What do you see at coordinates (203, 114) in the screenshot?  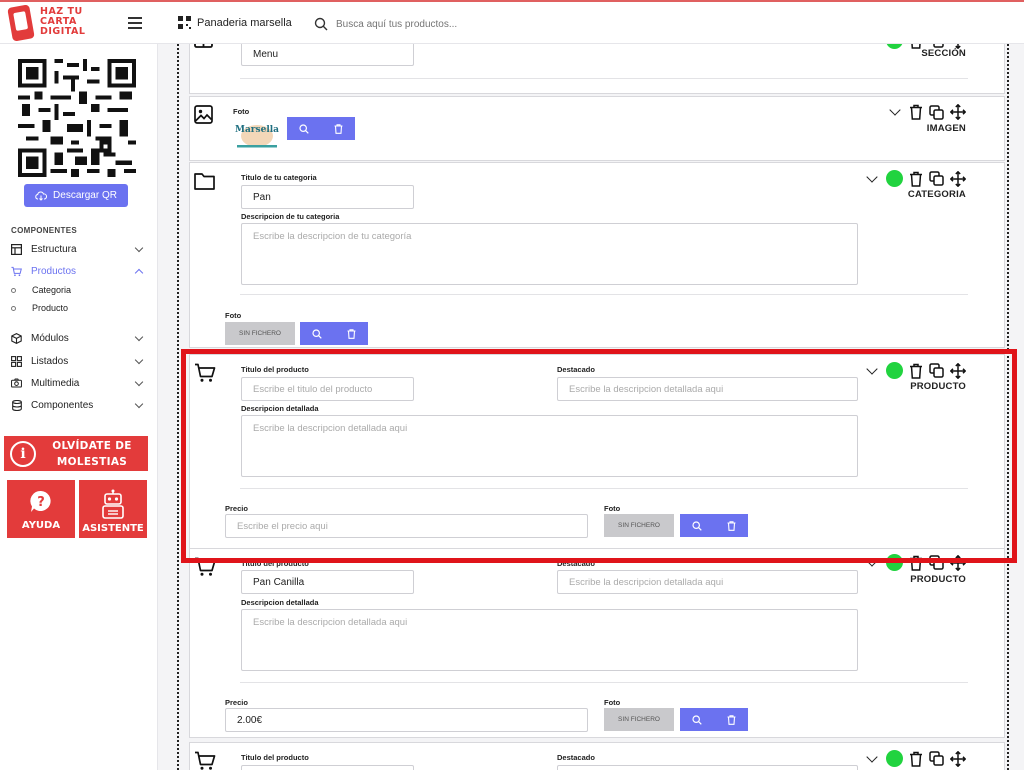 I see `image-icon` at bounding box center [203, 114].